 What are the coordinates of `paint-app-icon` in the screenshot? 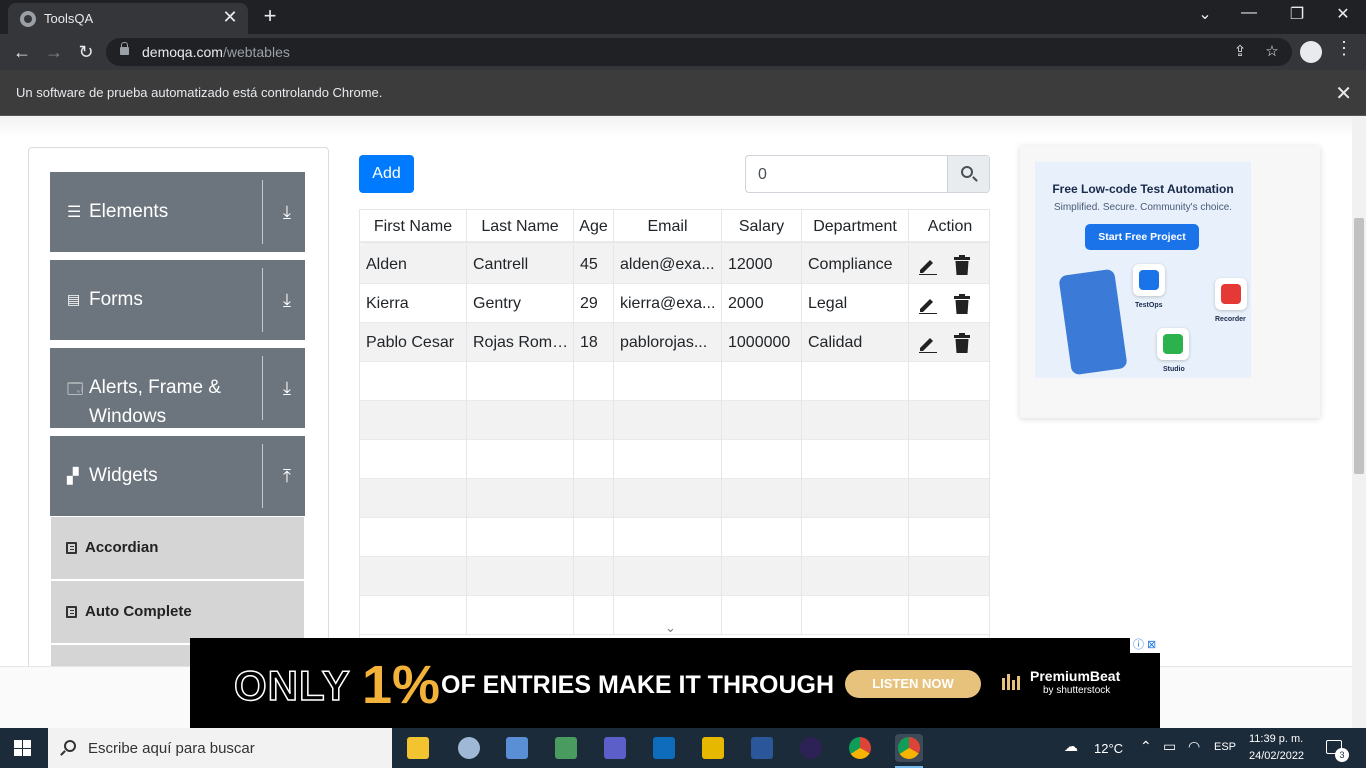 It's located at (469, 748).